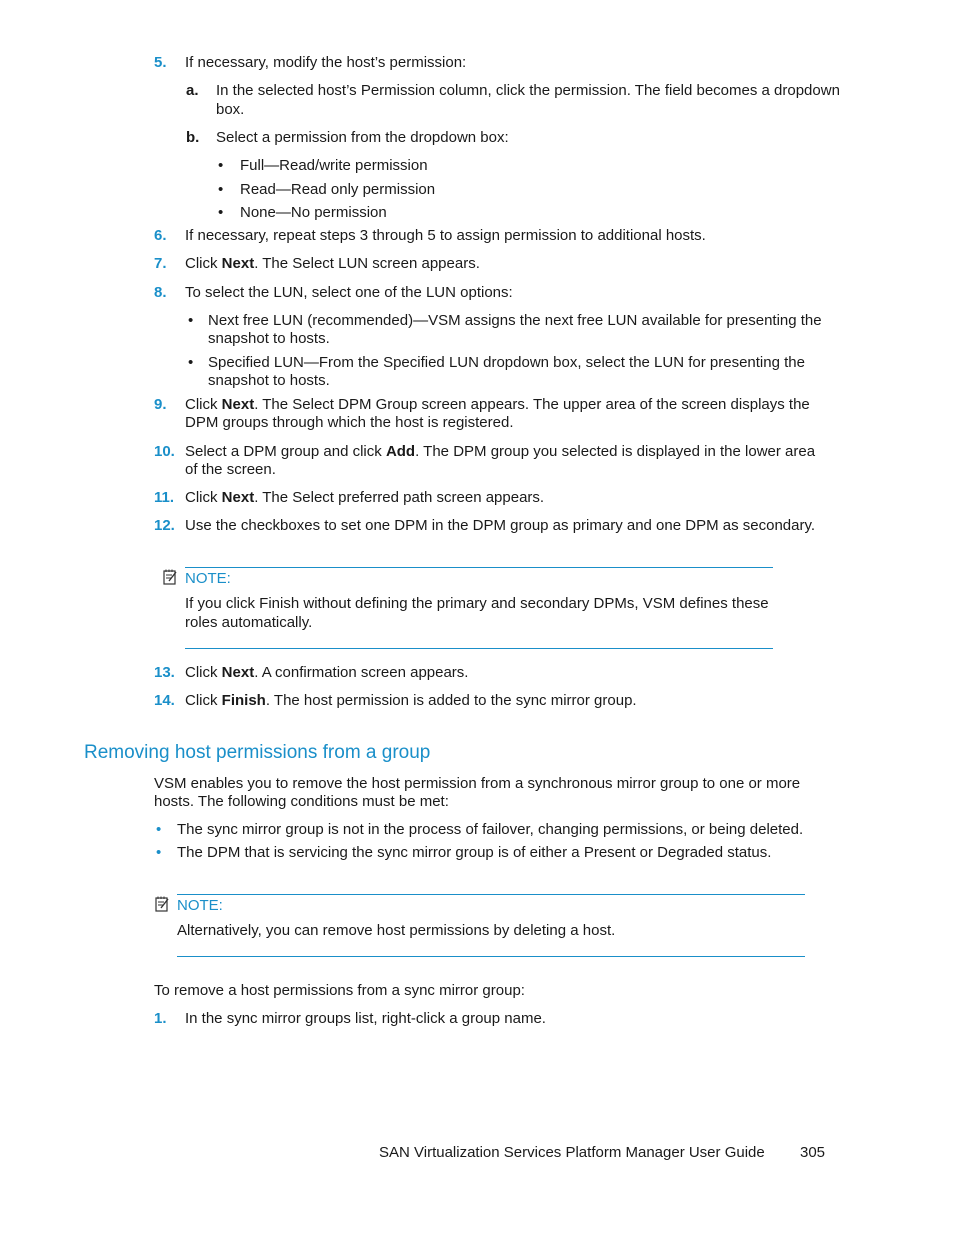  Describe the element at coordinates (230, 109) in the screenshot. I see `substep-text: box.` at that location.